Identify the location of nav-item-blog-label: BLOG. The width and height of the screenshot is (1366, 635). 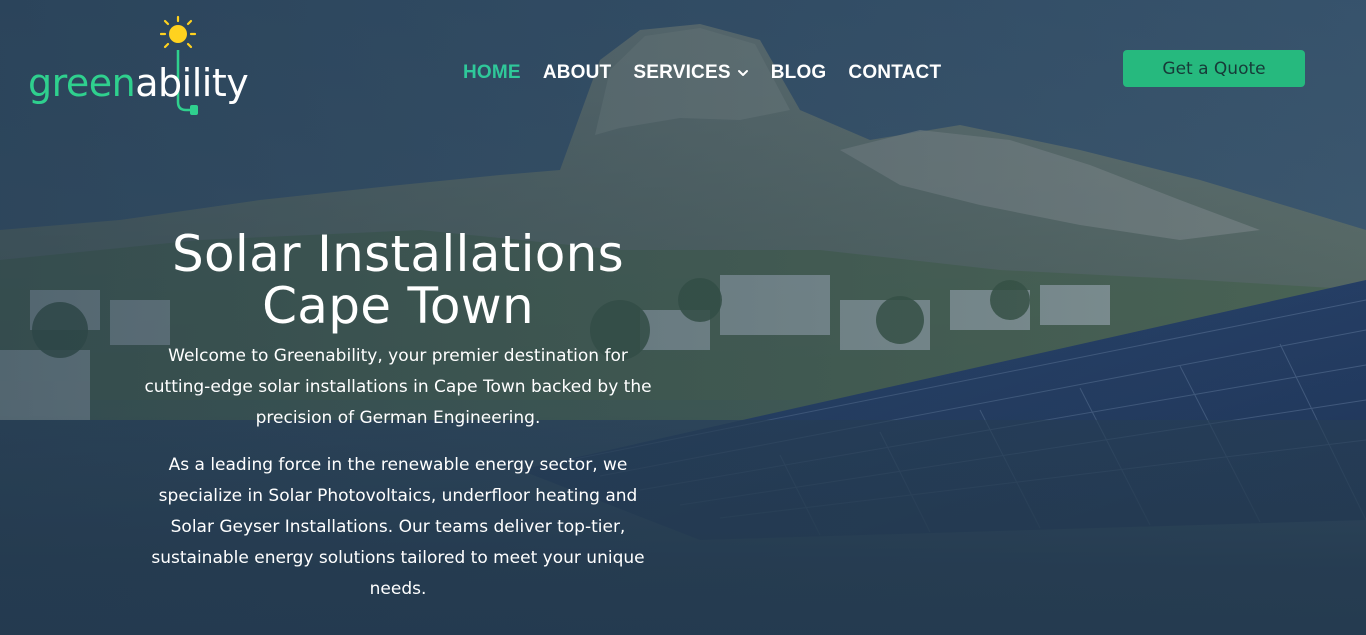
(798, 72).